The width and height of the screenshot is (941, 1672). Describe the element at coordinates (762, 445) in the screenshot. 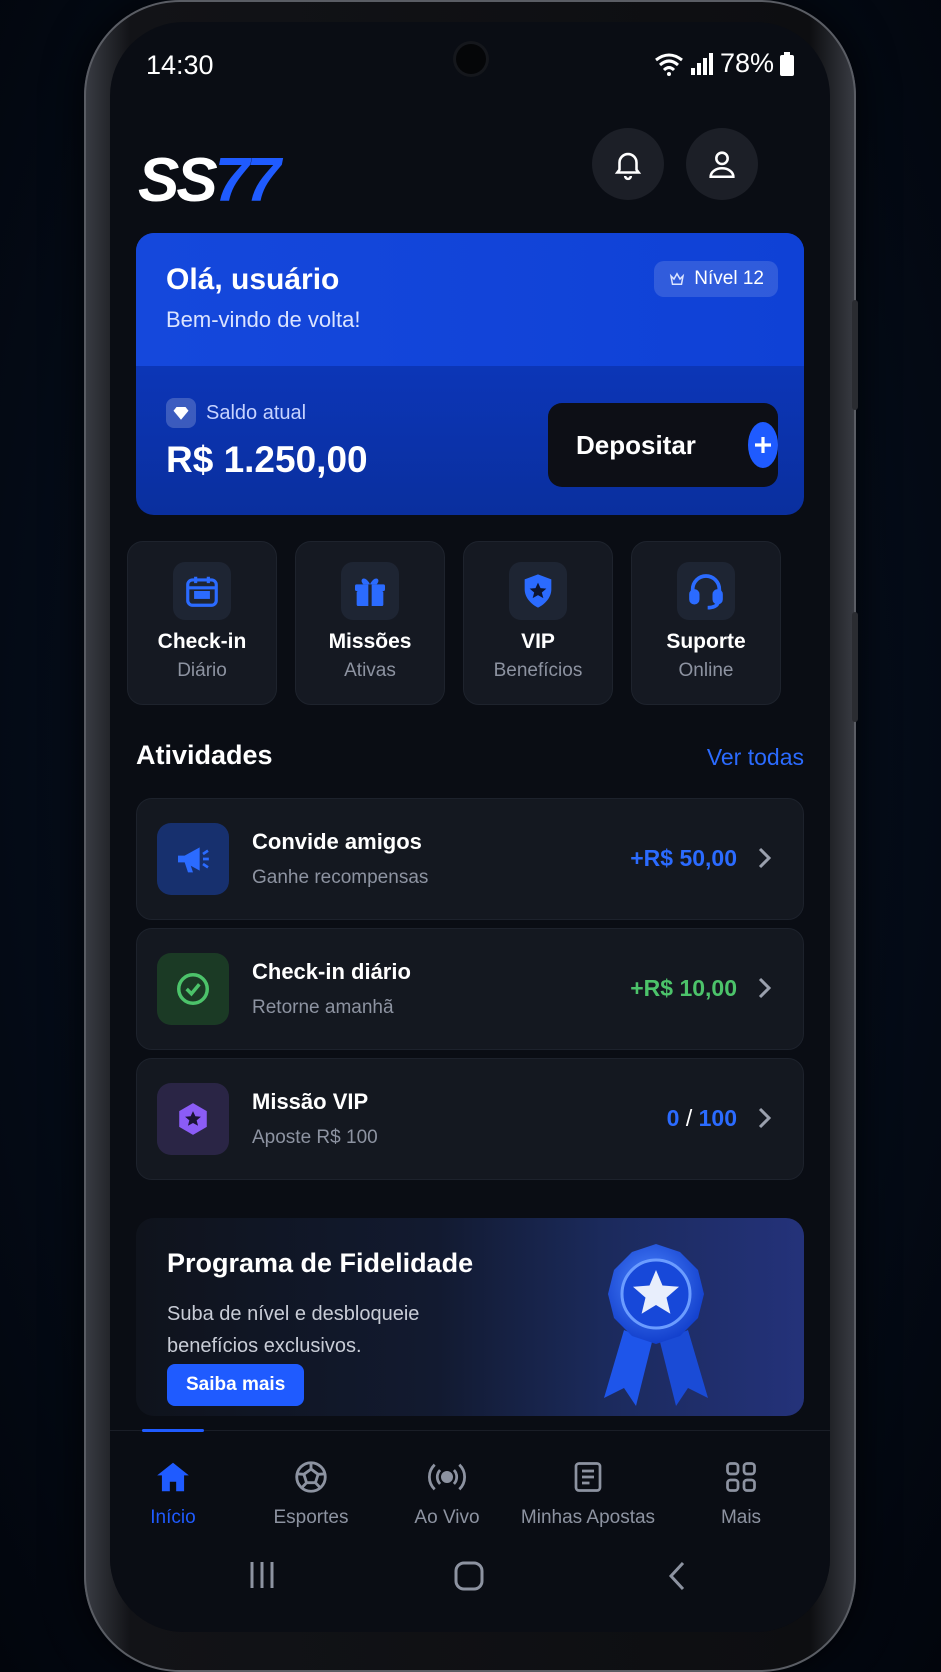

I see `plus-icon` at that location.